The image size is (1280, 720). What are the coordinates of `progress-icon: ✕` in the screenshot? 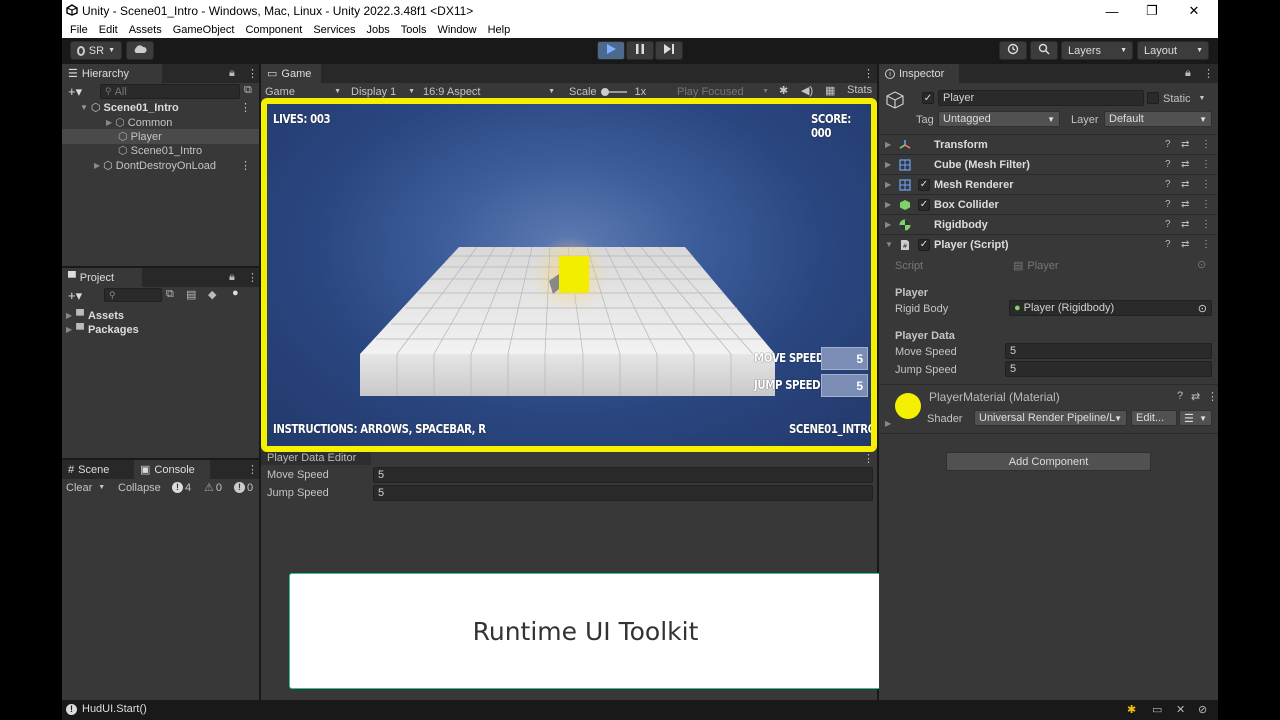 It's located at (1180, 709).